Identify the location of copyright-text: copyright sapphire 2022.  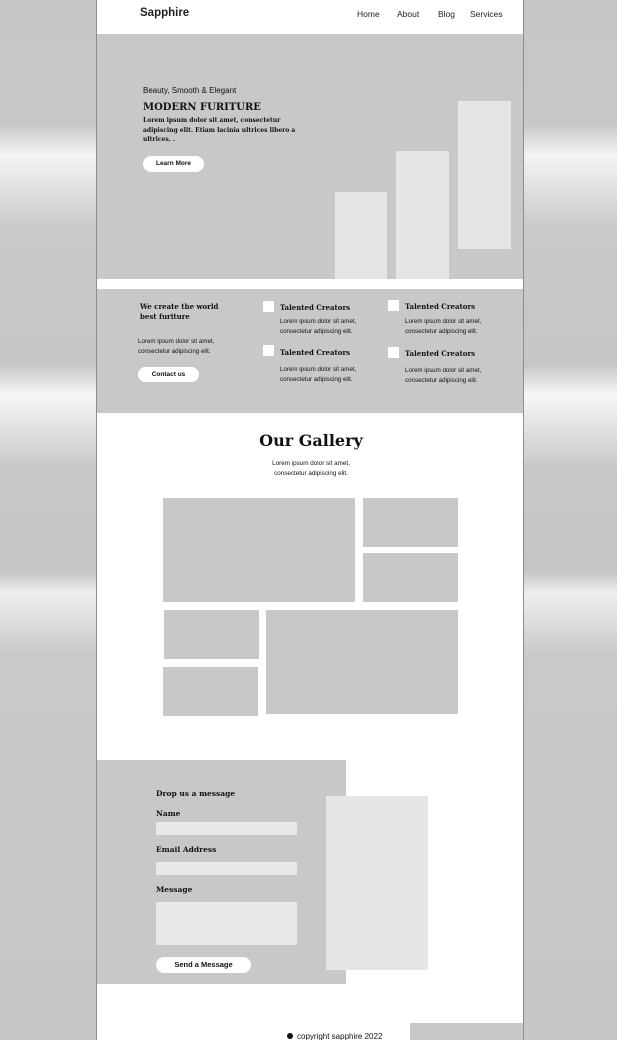
(340, 1036).